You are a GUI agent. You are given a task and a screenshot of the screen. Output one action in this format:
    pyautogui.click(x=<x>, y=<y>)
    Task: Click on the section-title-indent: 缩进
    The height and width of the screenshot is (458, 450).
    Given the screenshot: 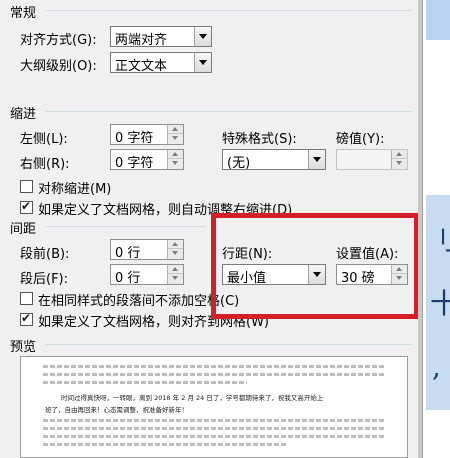 What is the action you would take?
    pyautogui.click(x=23, y=114)
    